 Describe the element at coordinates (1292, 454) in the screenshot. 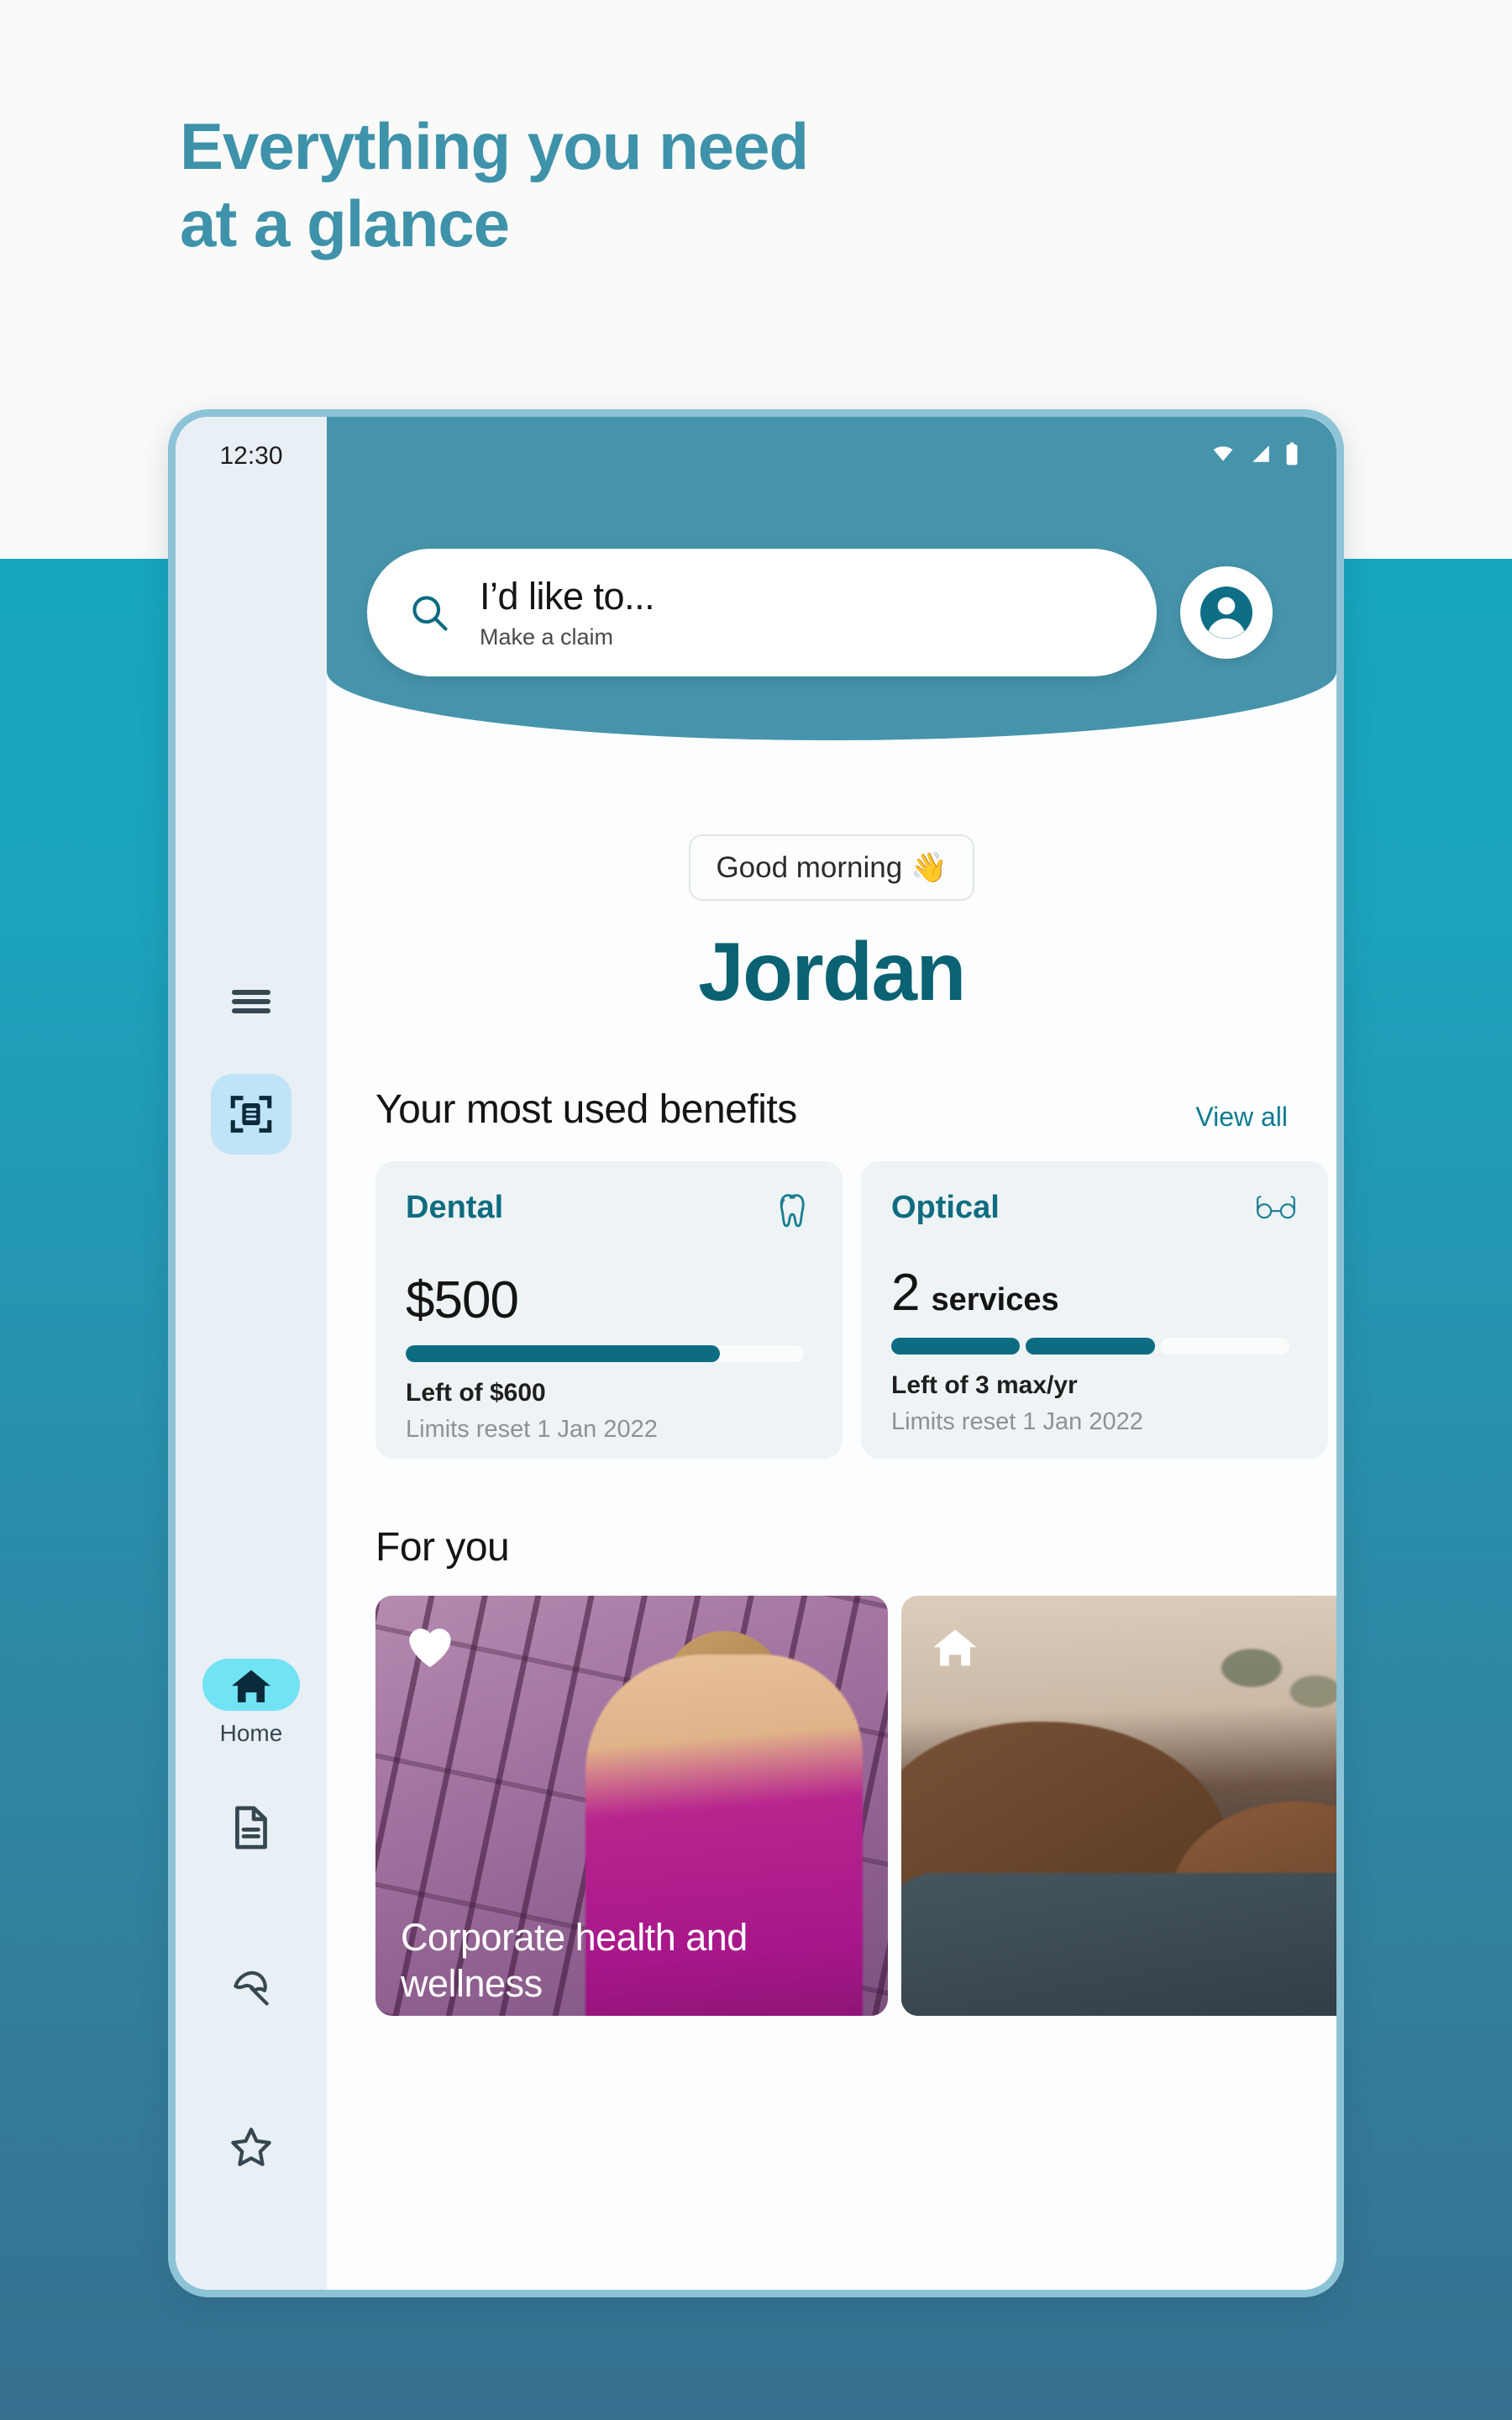

I see `battery-icon` at that location.